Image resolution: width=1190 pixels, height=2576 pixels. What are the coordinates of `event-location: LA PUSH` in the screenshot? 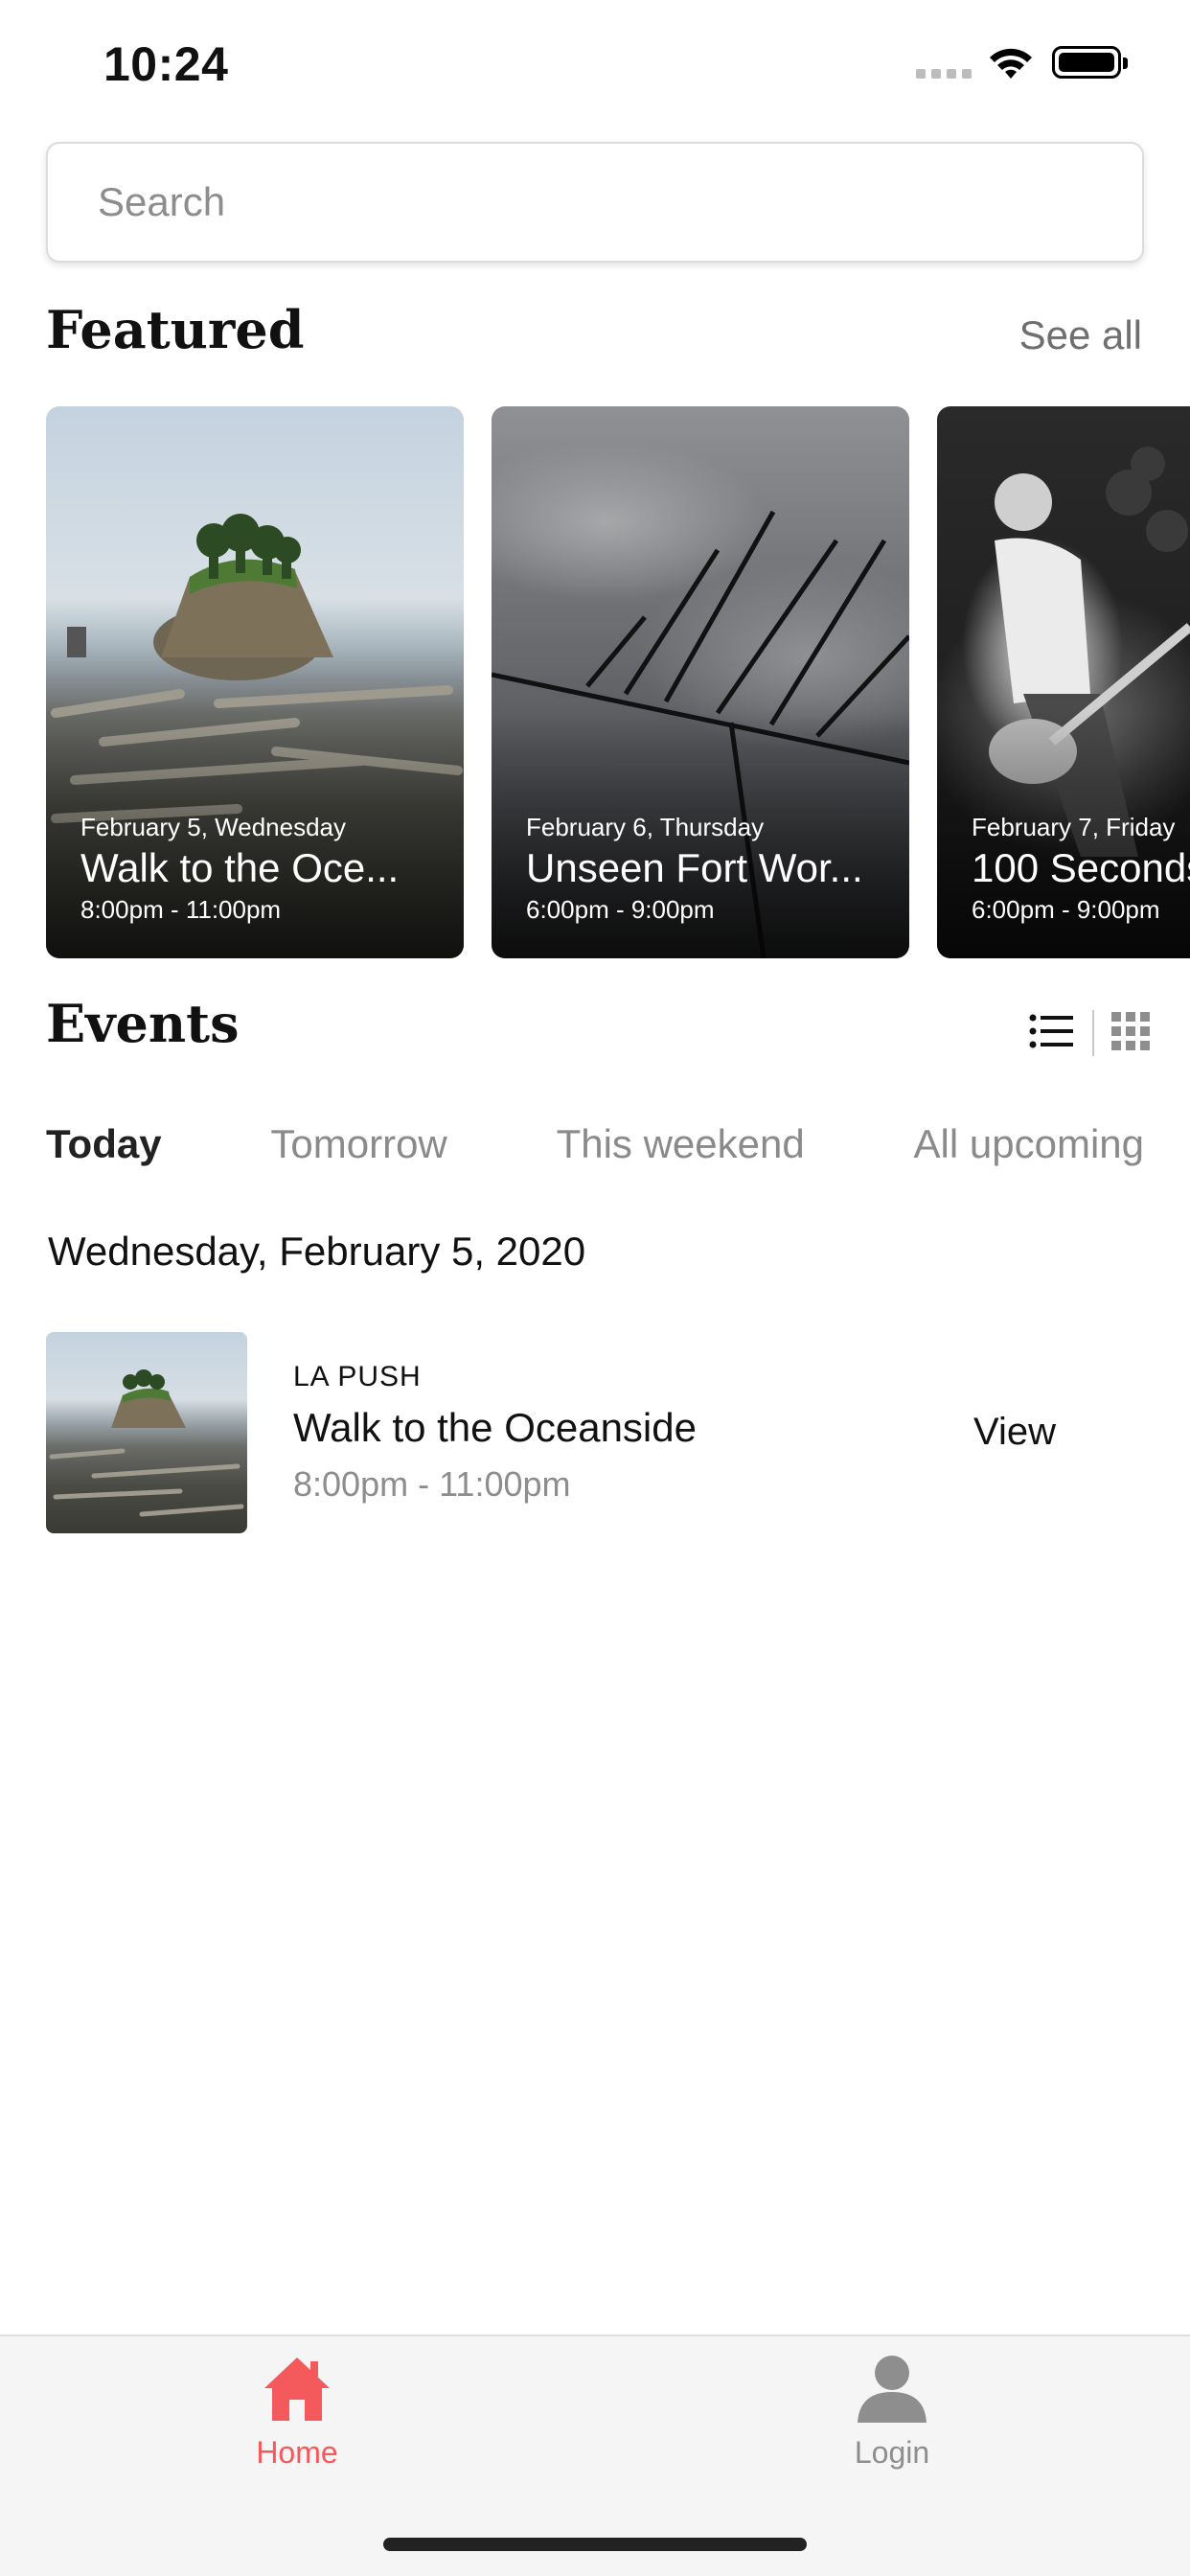 It's located at (358, 1376).